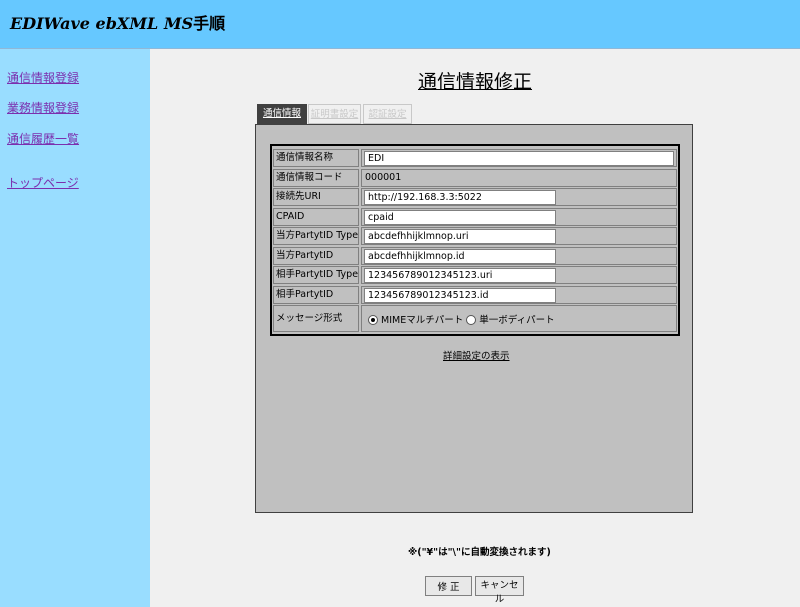  I want to click on radio-mime-multipart, so click(373, 320).